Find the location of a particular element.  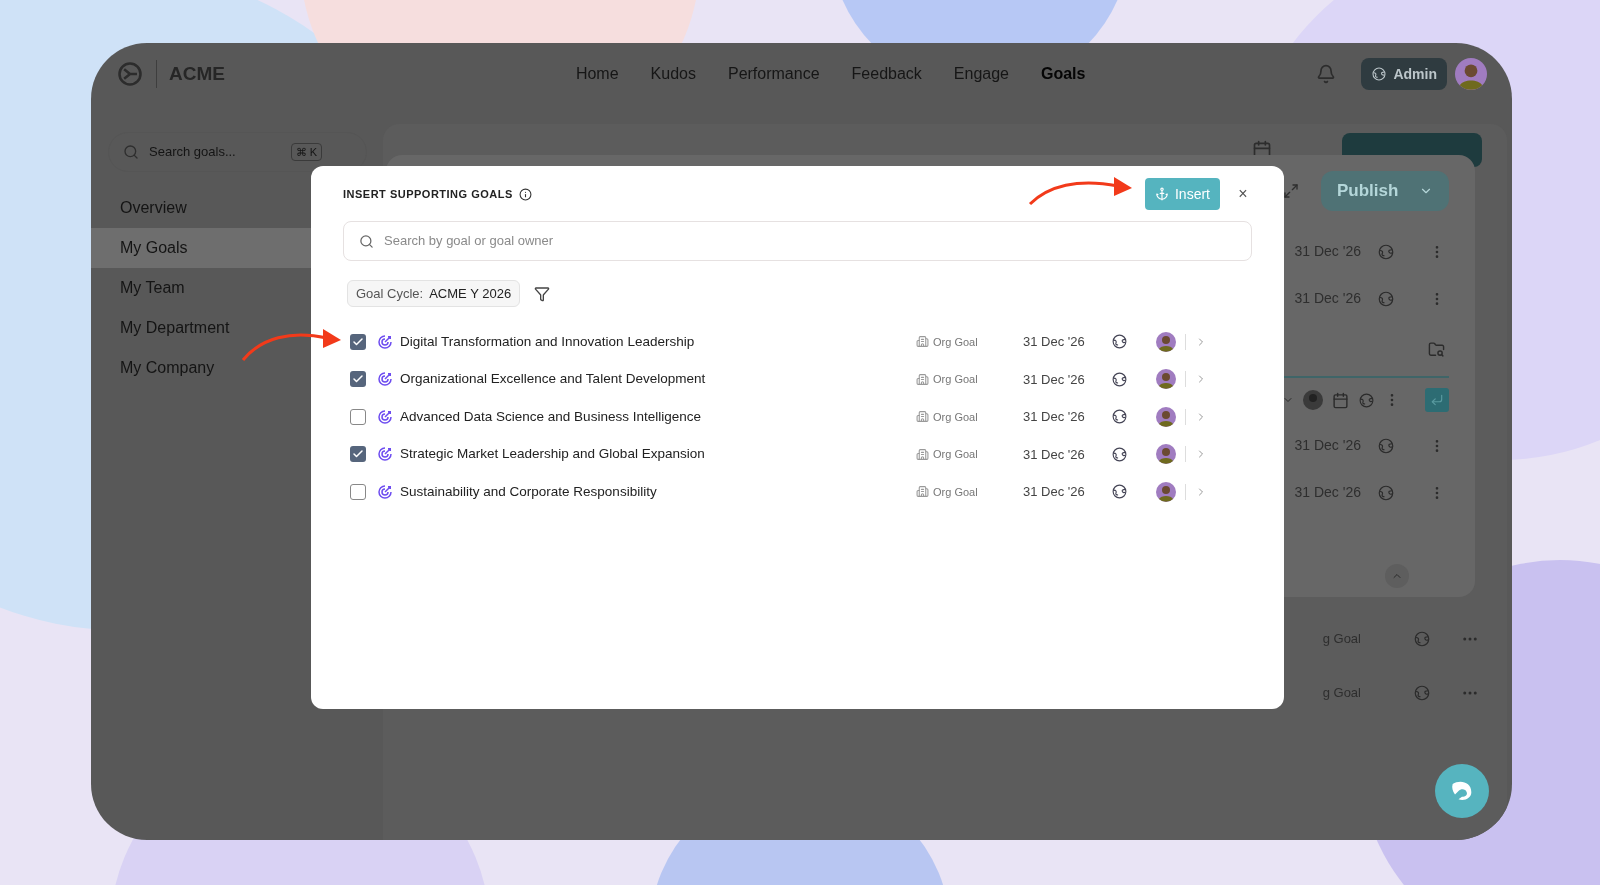

goal-title: Organizational Excellence and Talent Development is located at coordinates (655, 379).